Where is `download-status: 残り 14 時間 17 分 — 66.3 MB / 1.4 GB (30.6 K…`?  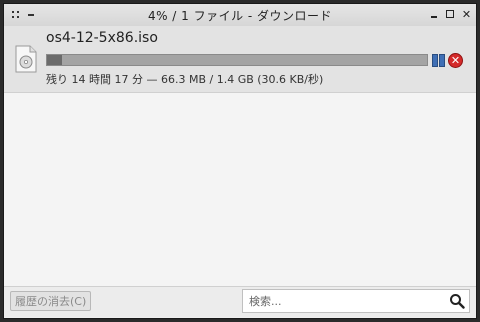
download-status: 残り 14 時間 17 分 — 66.3 MB / 1.4 GB (30.6 K… is located at coordinates (185, 79).